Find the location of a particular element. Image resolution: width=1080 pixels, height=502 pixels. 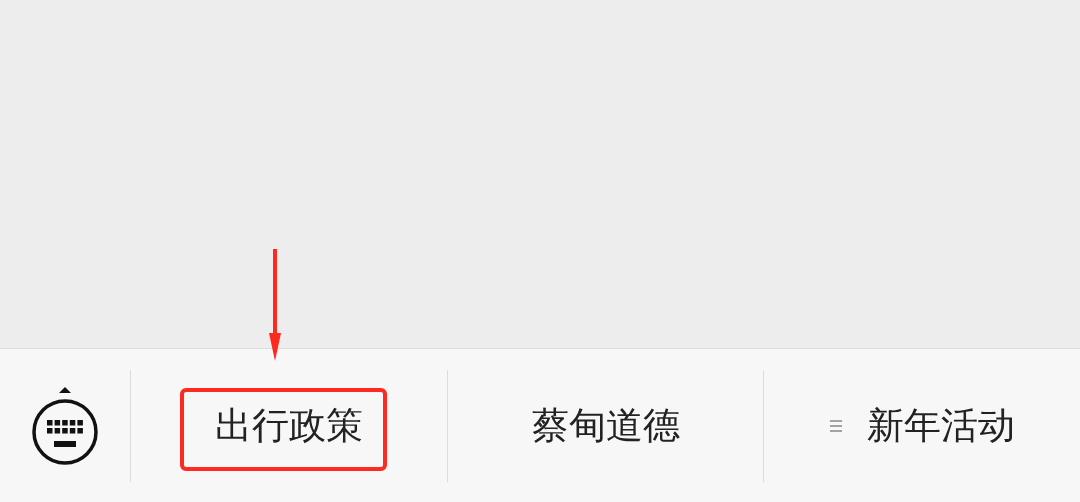

menu-button: 出行政策 is located at coordinates (288, 425).